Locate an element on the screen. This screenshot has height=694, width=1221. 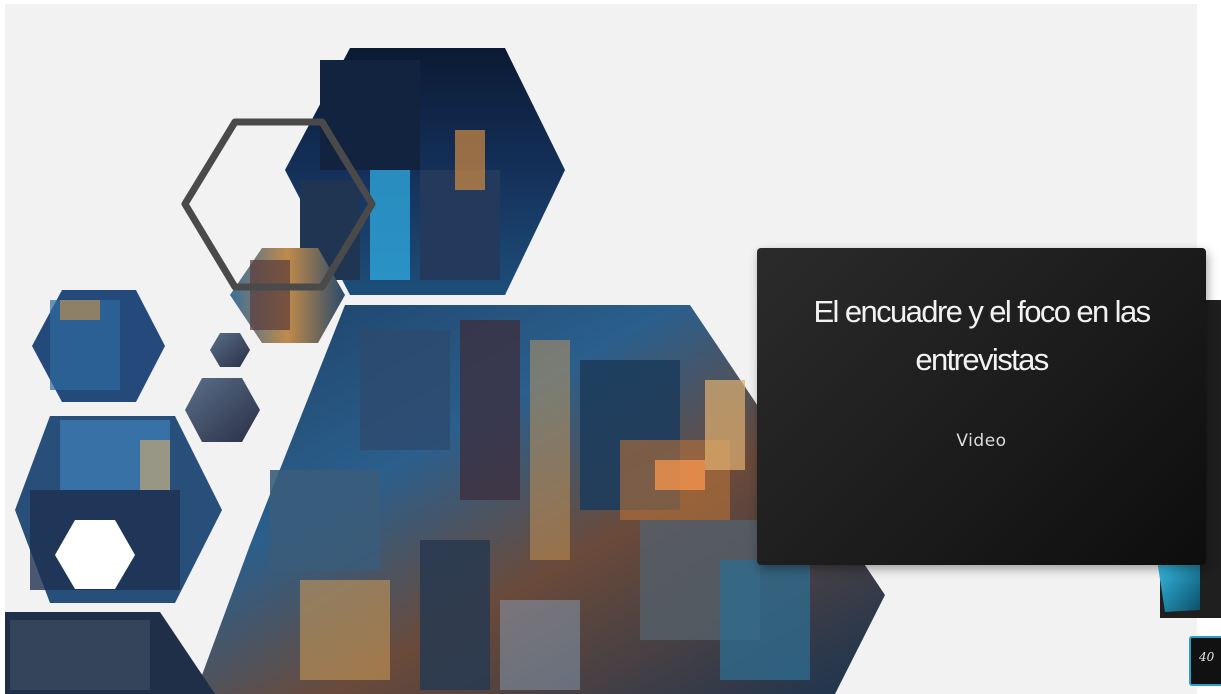
slide-title: El encuadre y el foco en las entrevistas is located at coordinates (982, 335).